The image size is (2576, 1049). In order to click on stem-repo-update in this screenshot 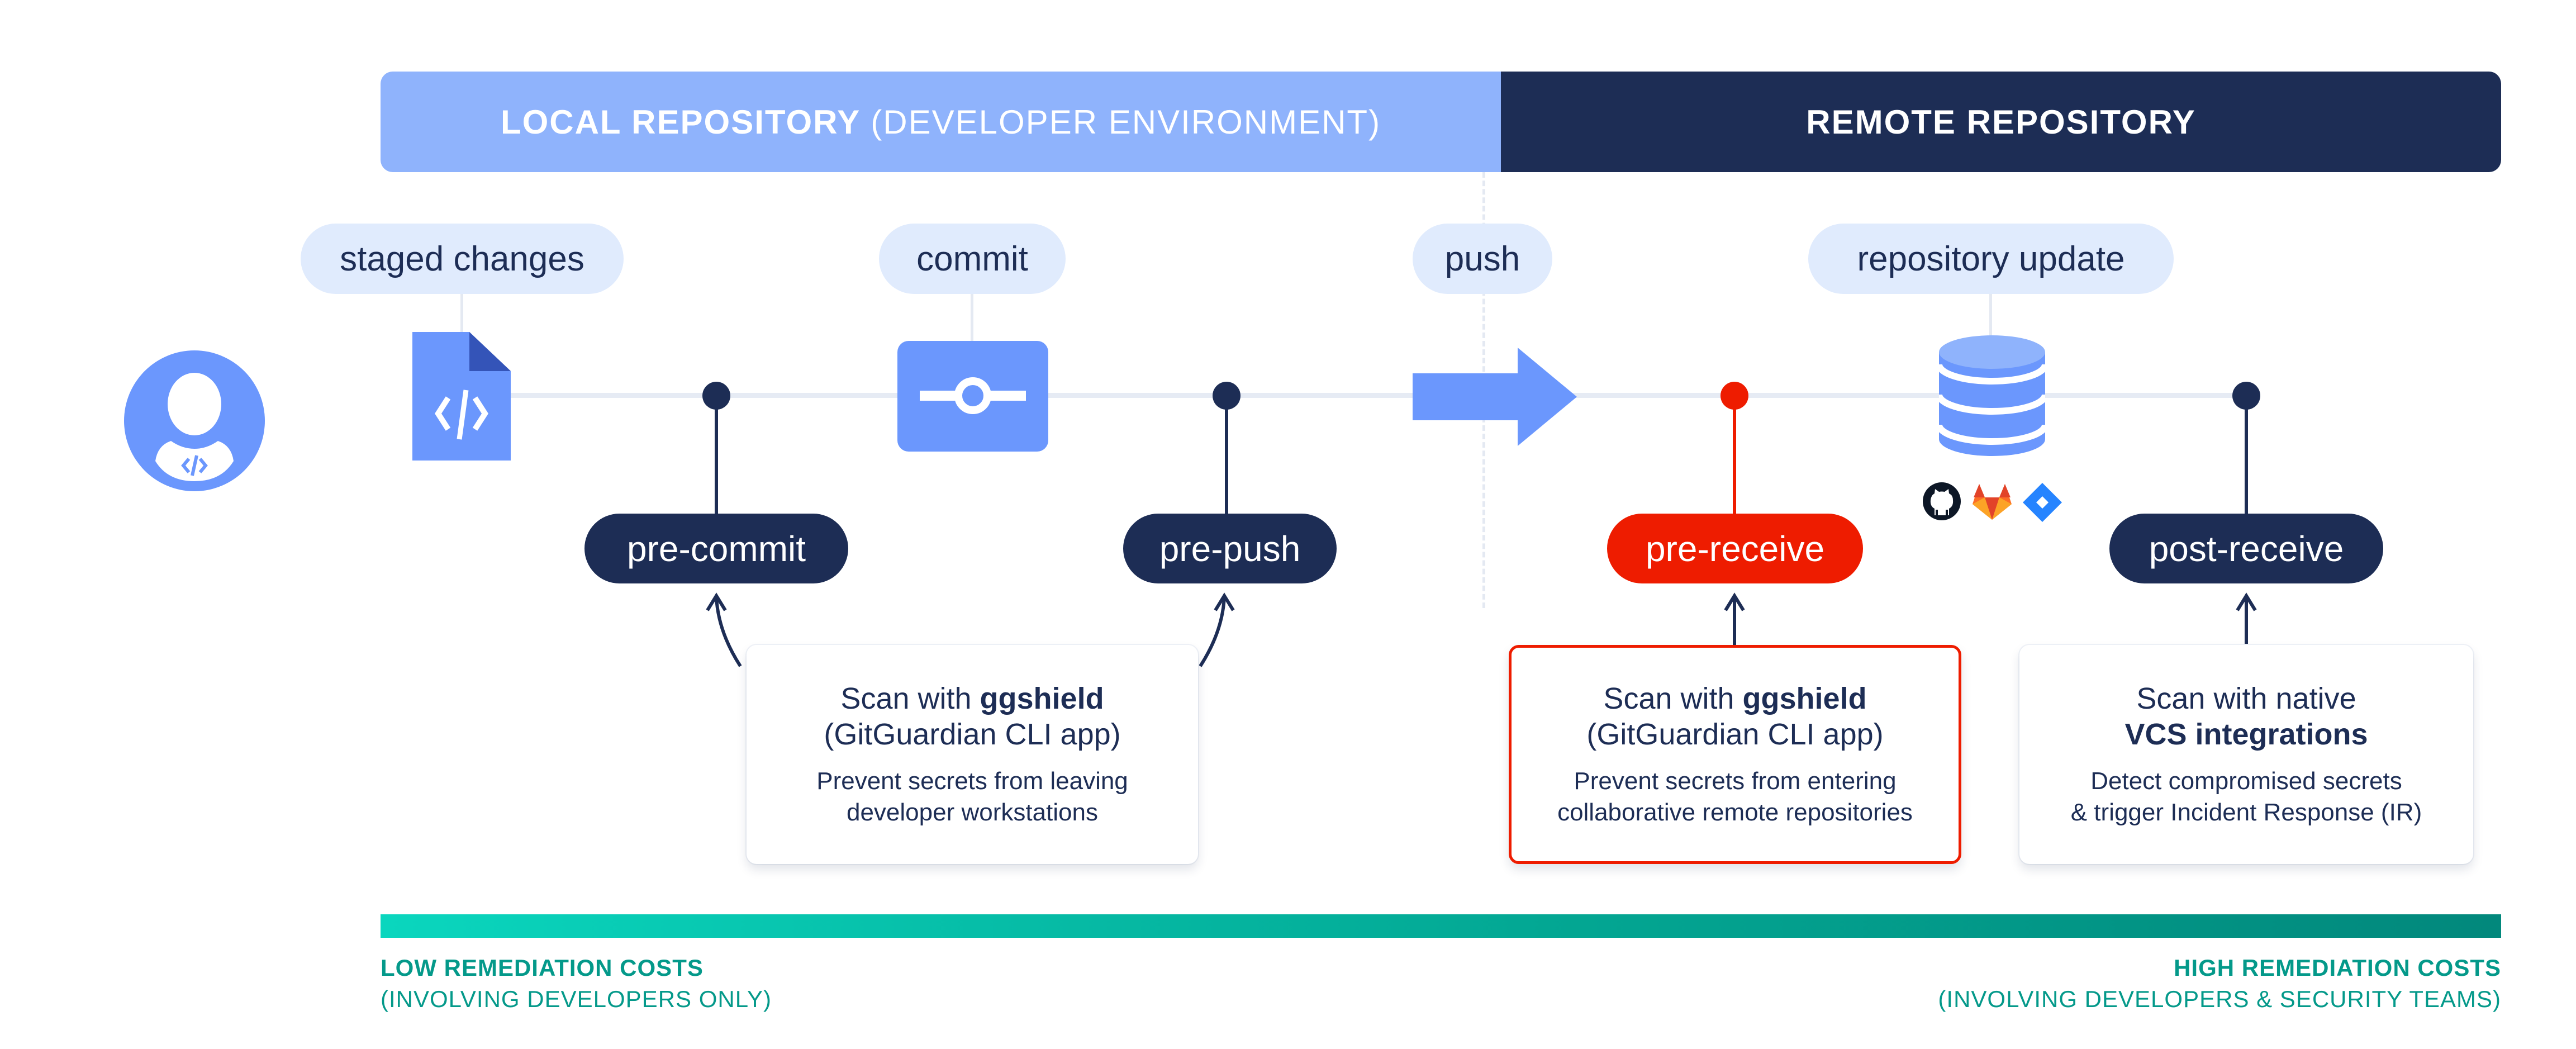, I will do `click(1991, 317)`.